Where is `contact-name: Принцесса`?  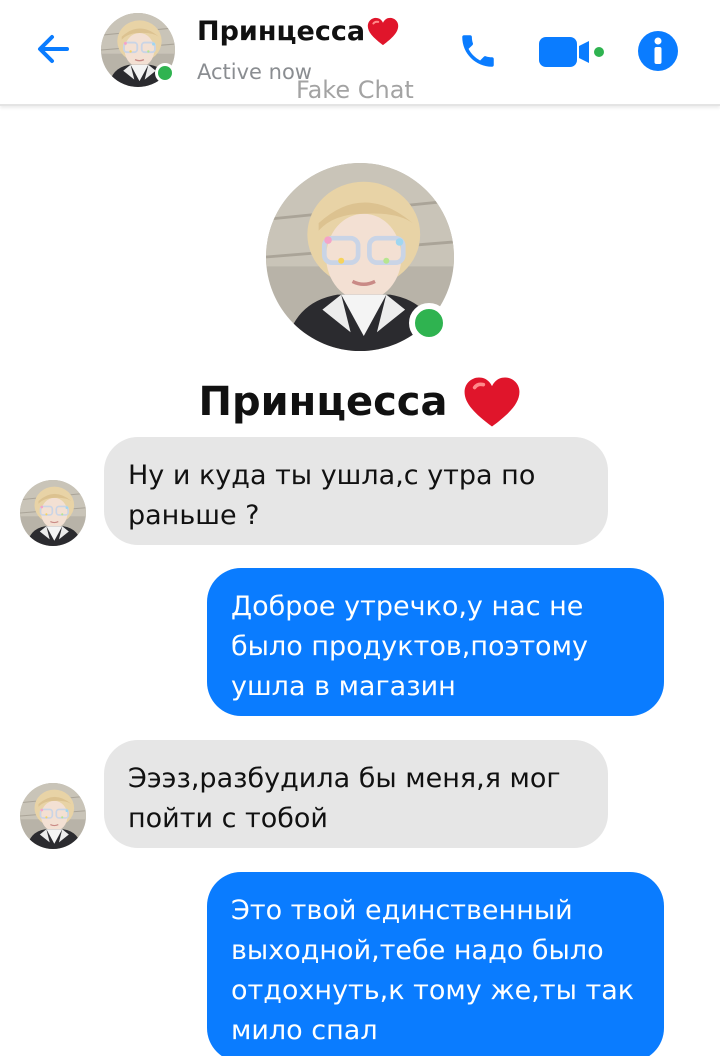
contact-name: Принцесса is located at coordinates (298, 31).